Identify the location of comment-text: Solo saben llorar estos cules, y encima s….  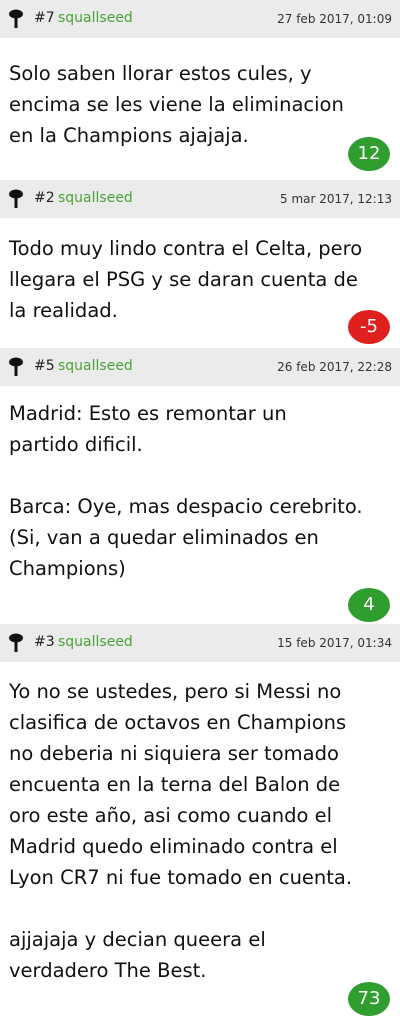
(176, 104).